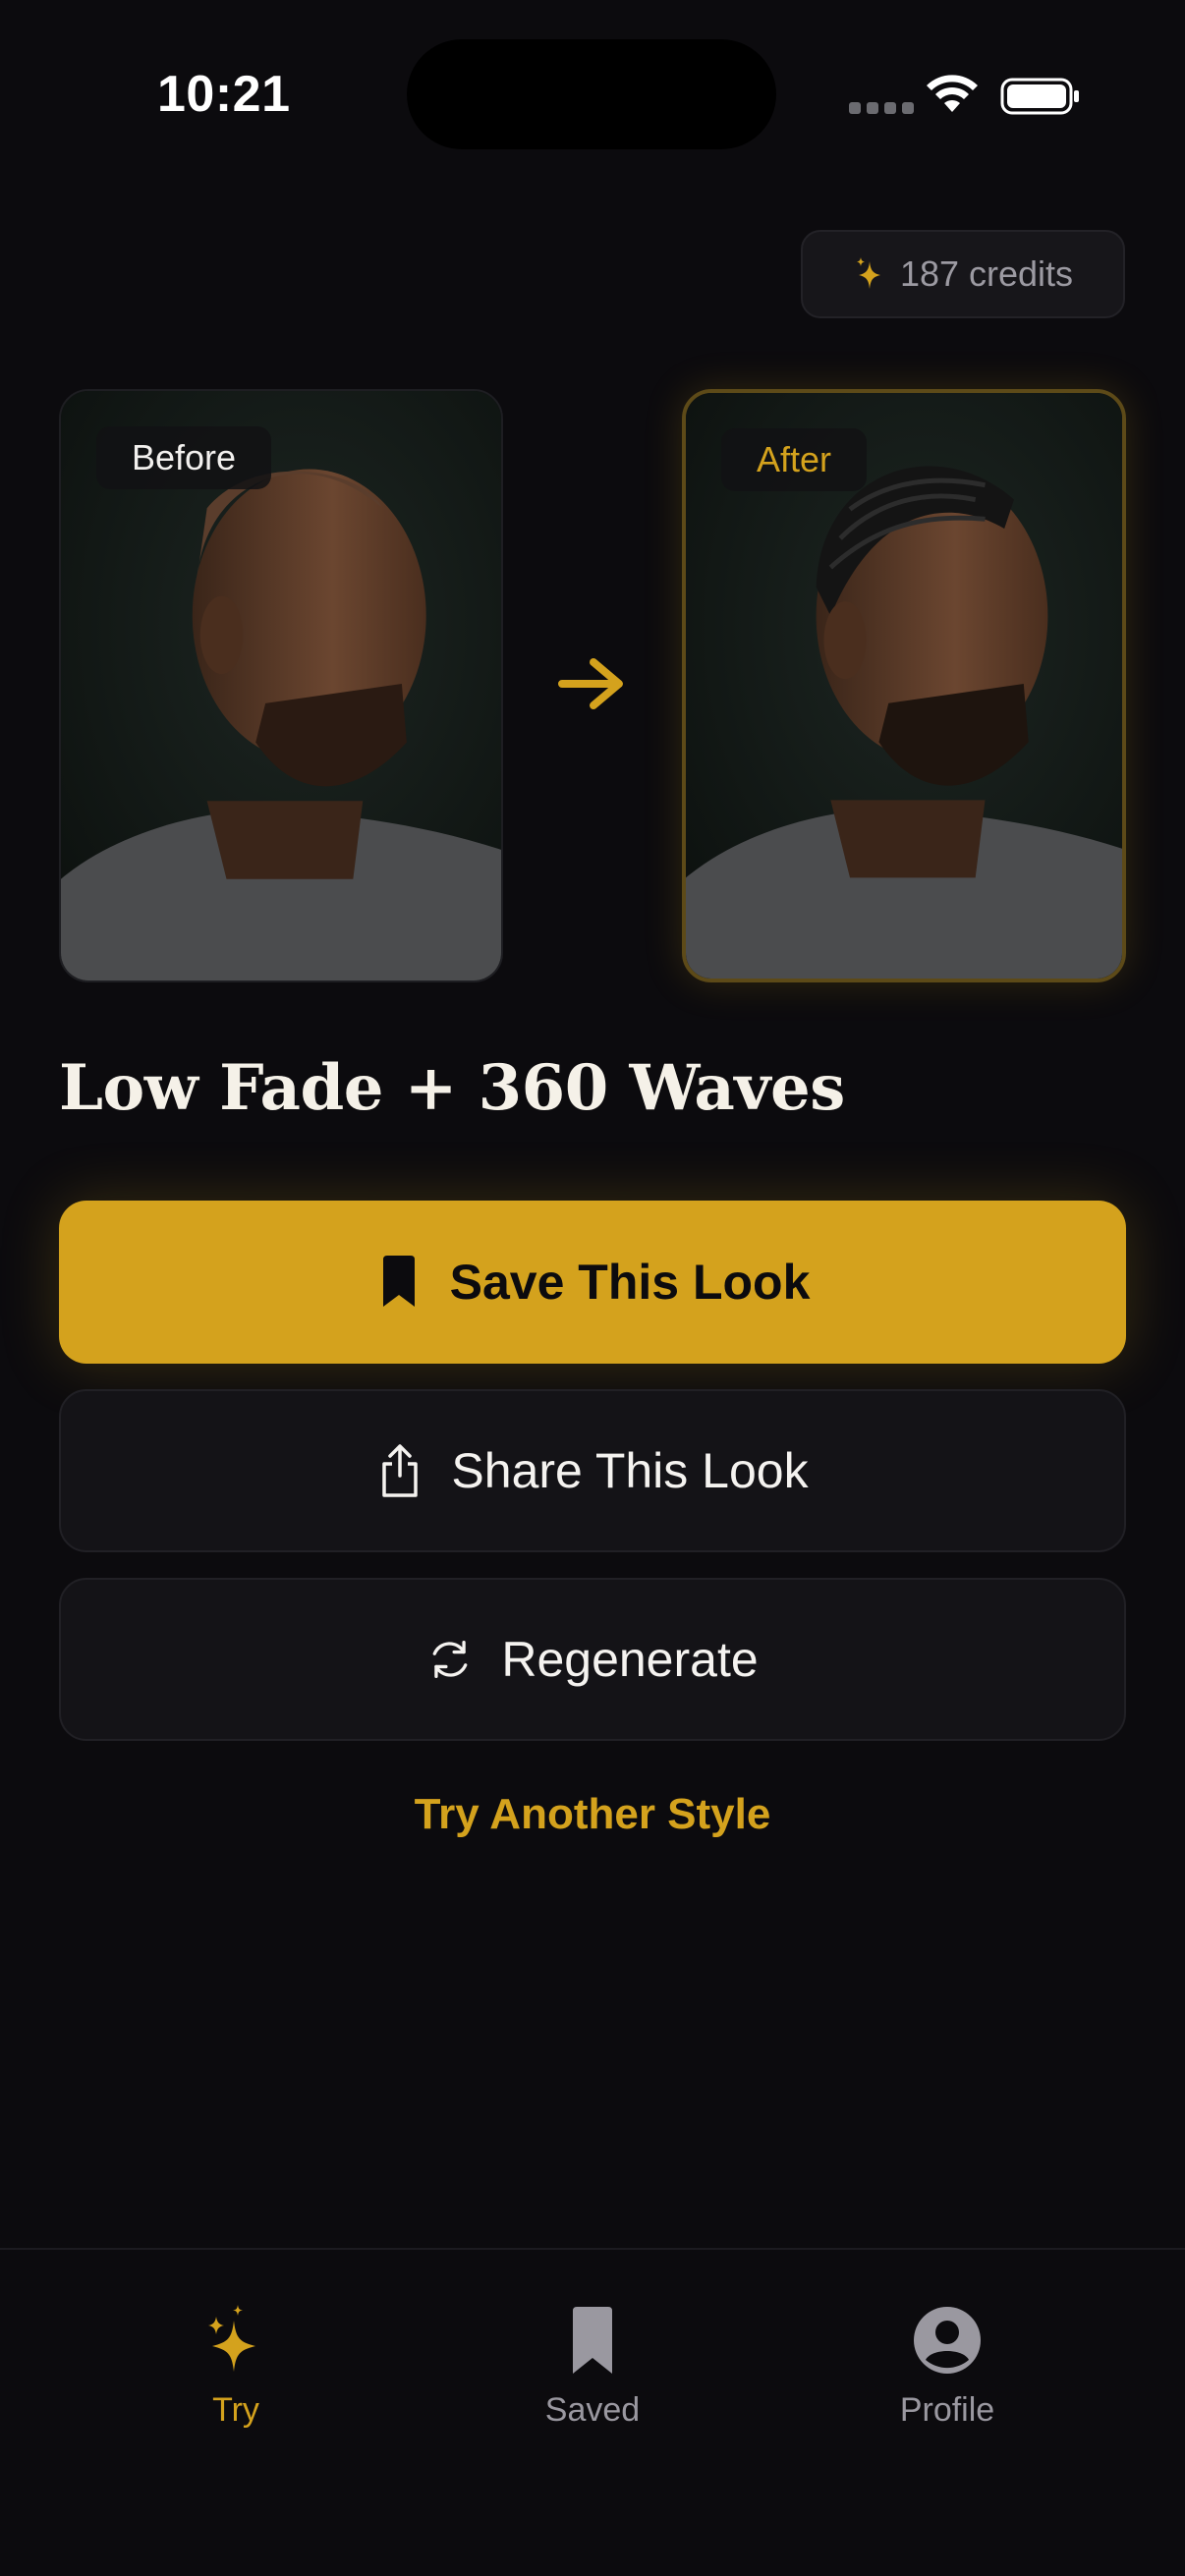  I want to click on credits-count: 187 credits, so click(987, 273).